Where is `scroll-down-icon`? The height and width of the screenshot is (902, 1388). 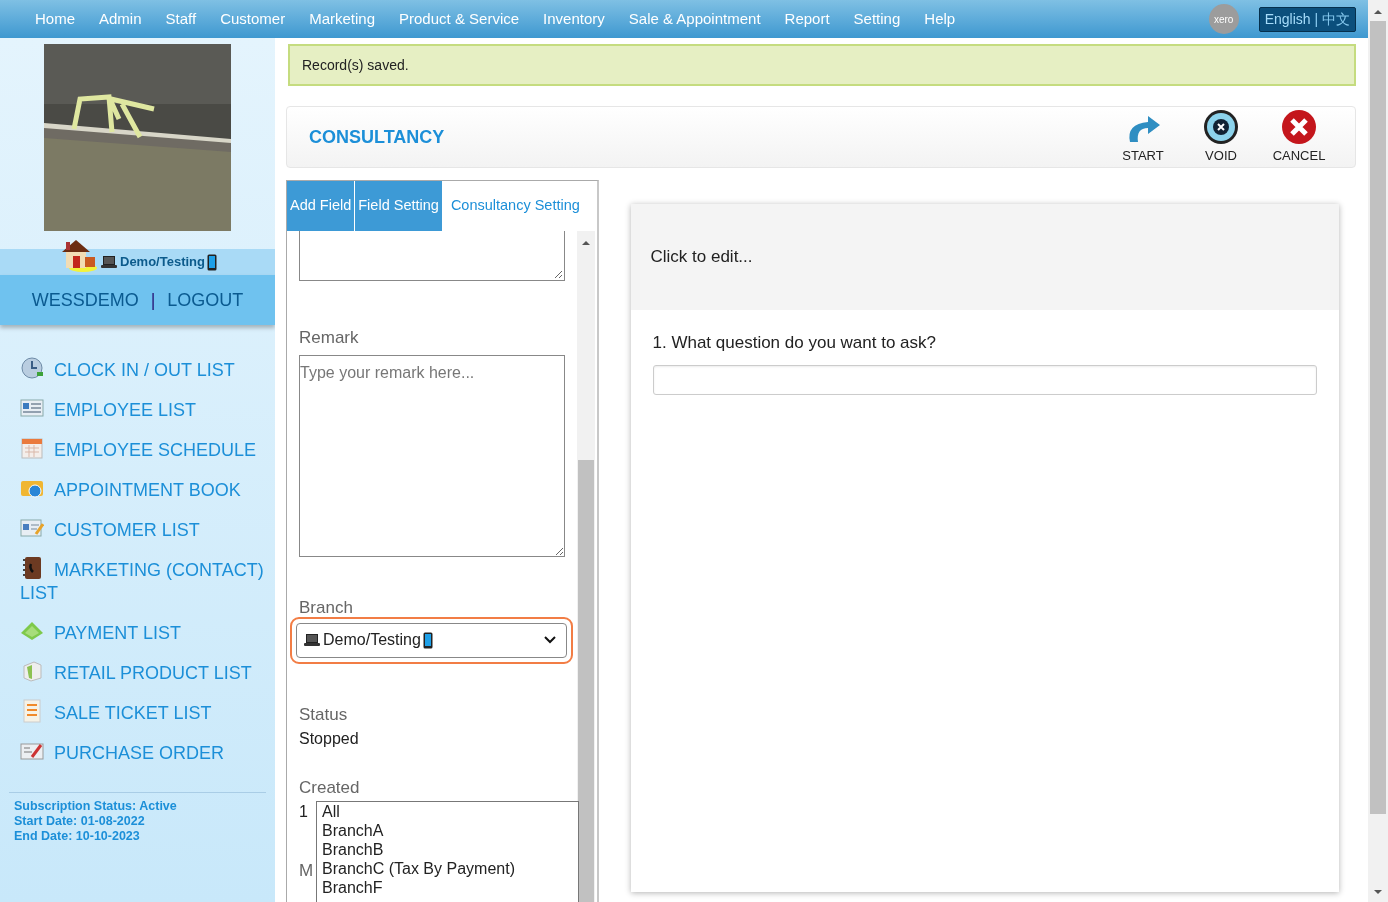 scroll-down-icon is located at coordinates (1378, 892).